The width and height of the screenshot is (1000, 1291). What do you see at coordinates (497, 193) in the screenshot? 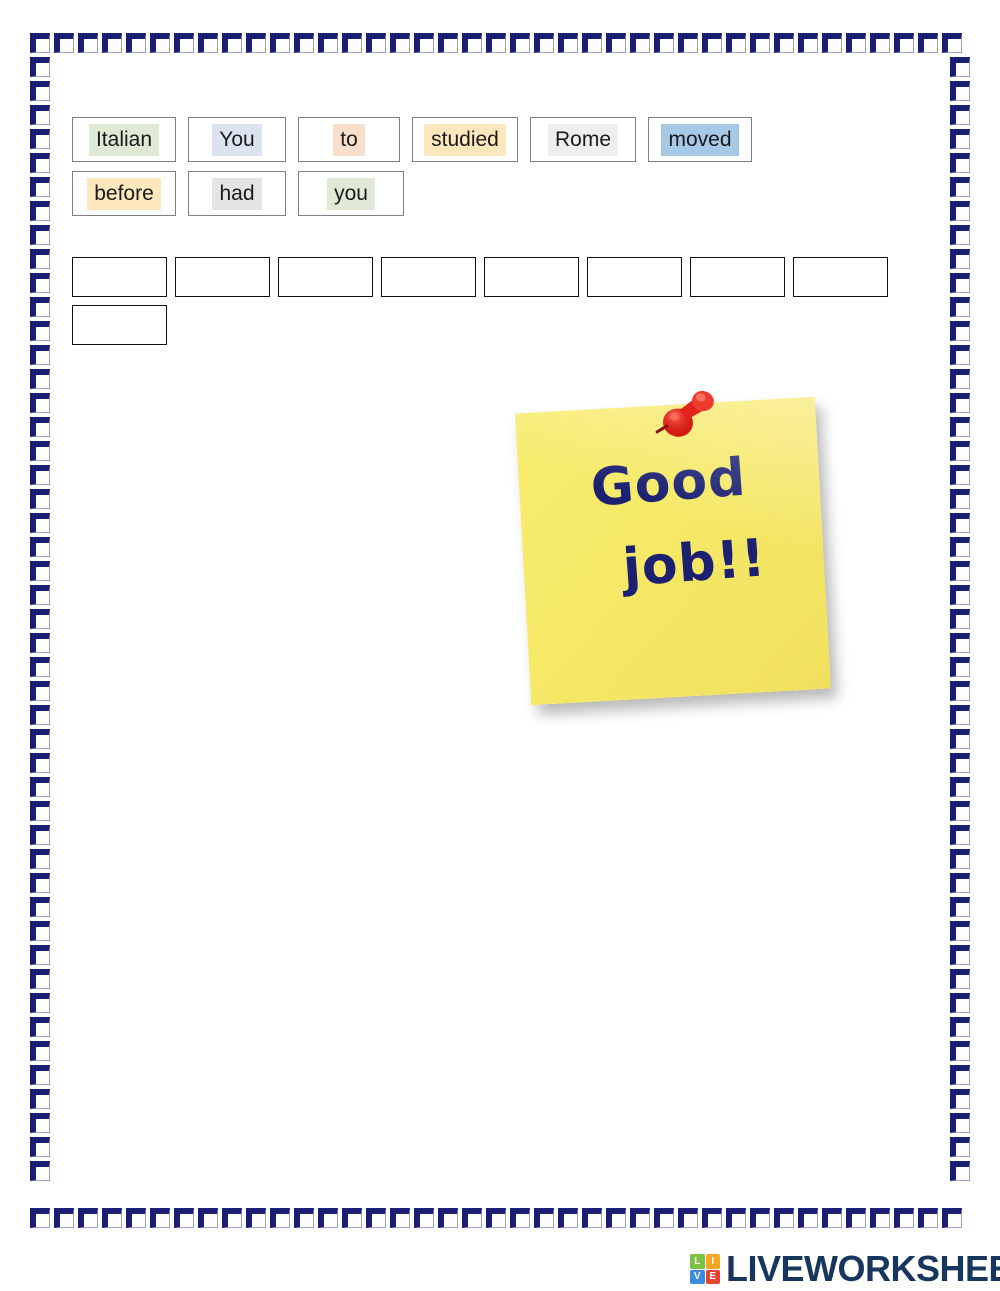
I see `word-bank-row-2: before had you` at bounding box center [497, 193].